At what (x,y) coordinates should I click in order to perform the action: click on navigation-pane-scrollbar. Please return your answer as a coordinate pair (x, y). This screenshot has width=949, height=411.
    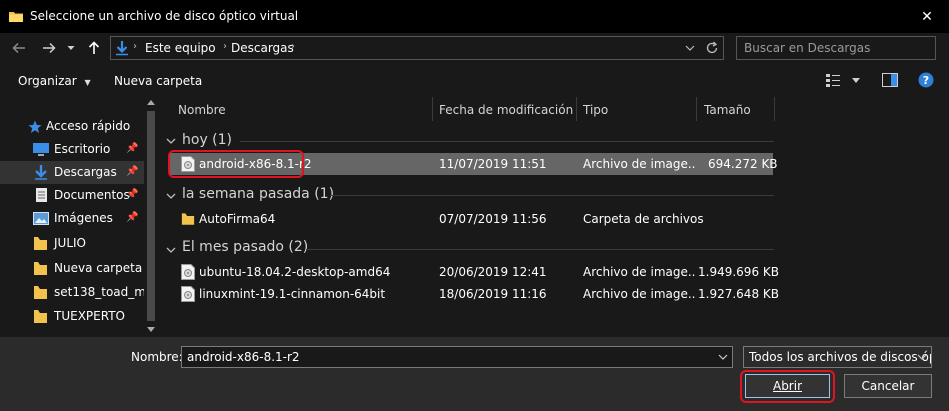
    Looking at the image, I should click on (151, 216).